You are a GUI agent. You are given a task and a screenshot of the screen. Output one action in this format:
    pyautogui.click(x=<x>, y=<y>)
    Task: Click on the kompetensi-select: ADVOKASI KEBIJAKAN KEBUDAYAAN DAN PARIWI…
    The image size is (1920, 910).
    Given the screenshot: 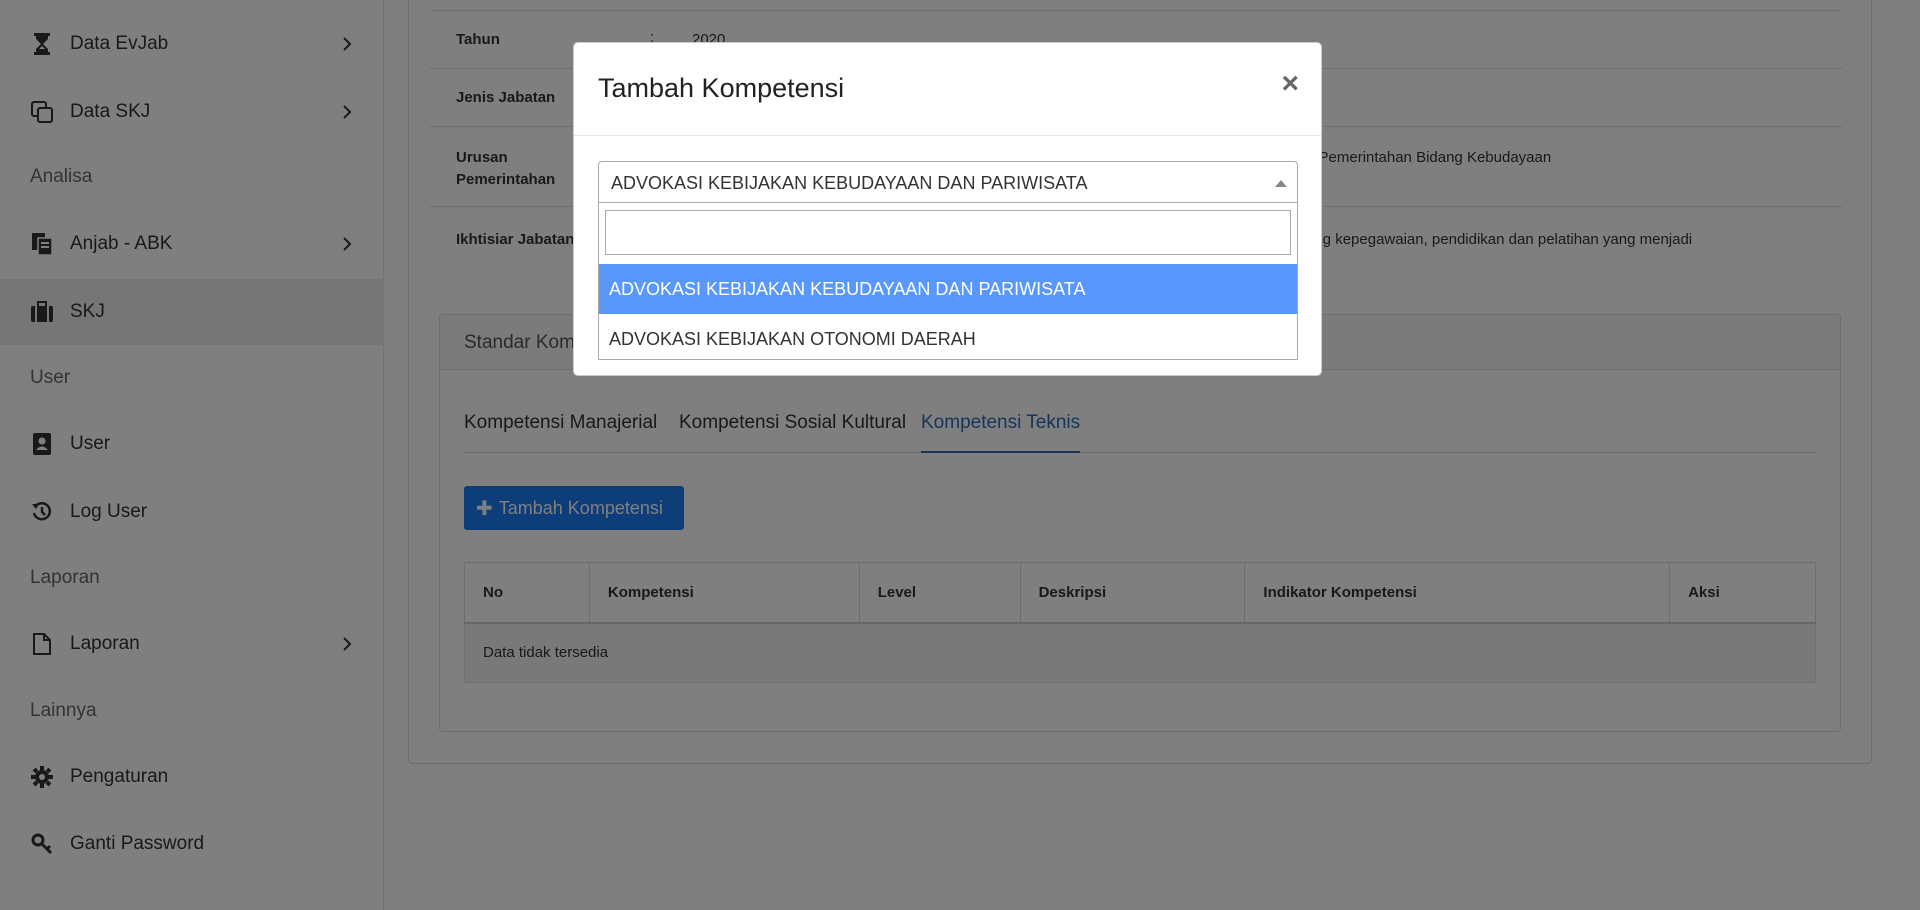 What is the action you would take?
    pyautogui.click(x=948, y=182)
    